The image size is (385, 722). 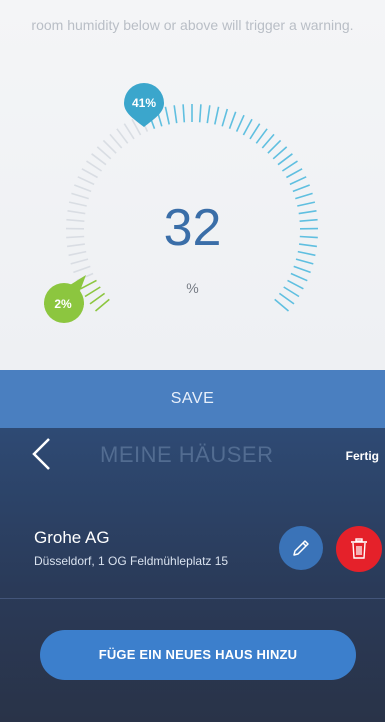 I want to click on list-divider, so click(x=192, y=598).